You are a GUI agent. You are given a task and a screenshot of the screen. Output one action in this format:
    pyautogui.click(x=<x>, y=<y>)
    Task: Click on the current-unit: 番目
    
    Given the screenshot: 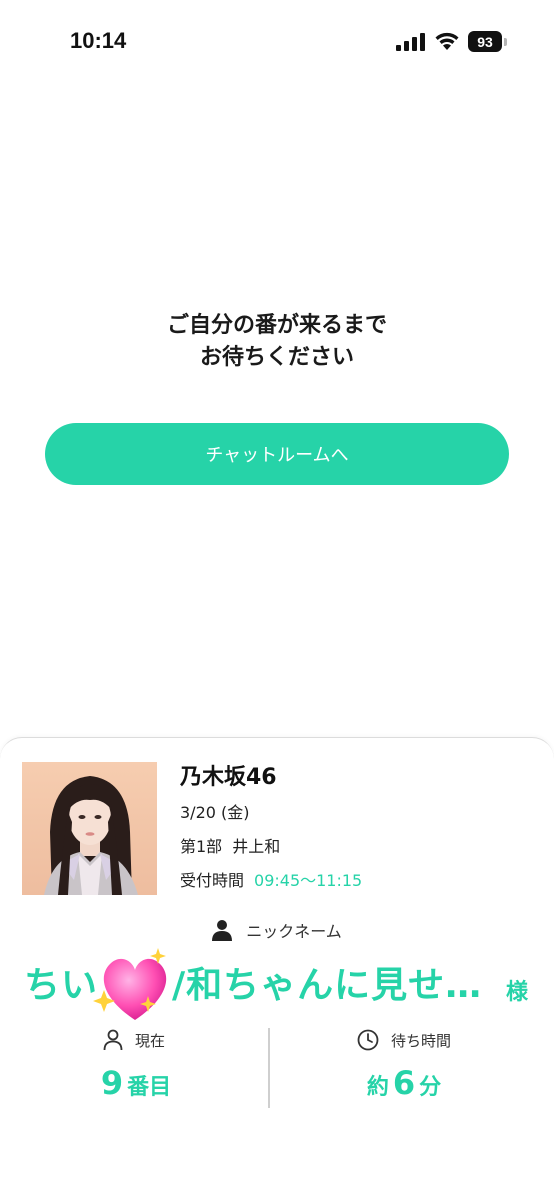 What is the action you would take?
    pyautogui.click(x=149, y=1087)
    